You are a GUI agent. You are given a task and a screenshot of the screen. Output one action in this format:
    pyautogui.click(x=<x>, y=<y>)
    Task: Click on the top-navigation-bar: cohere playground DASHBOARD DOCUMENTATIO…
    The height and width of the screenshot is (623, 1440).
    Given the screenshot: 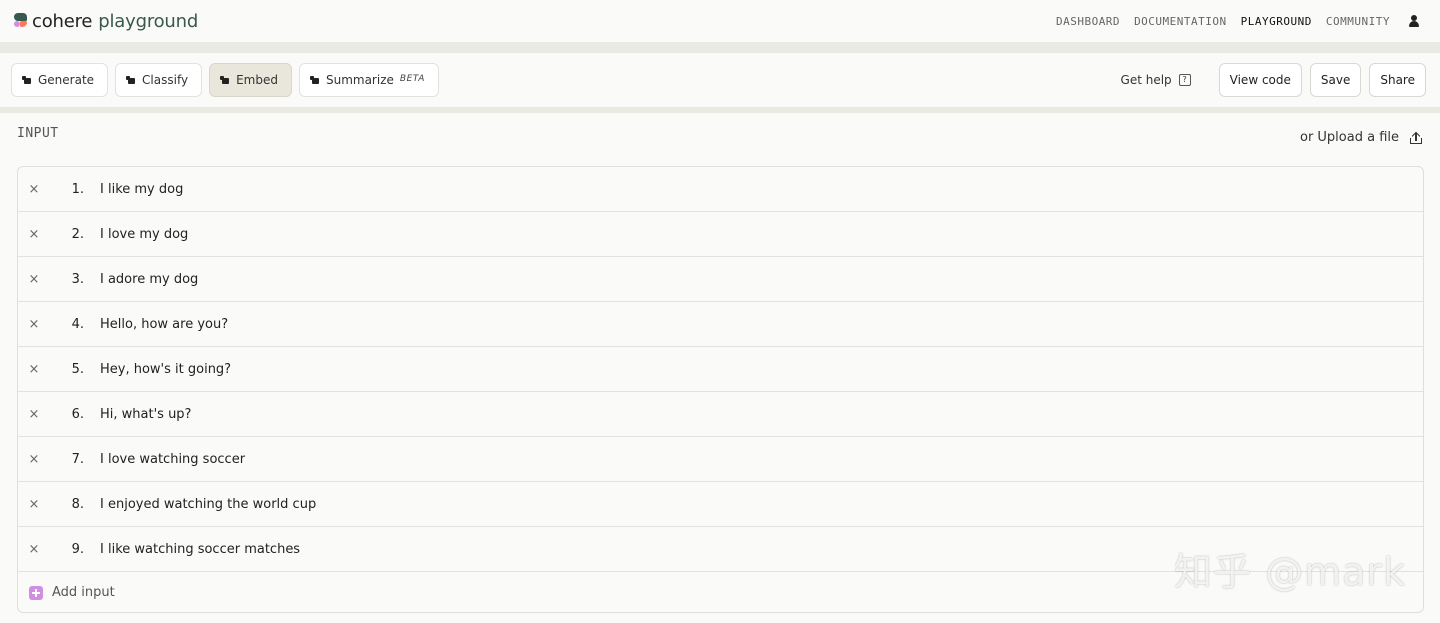 What is the action you would take?
    pyautogui.click(x=720, y=21)
    